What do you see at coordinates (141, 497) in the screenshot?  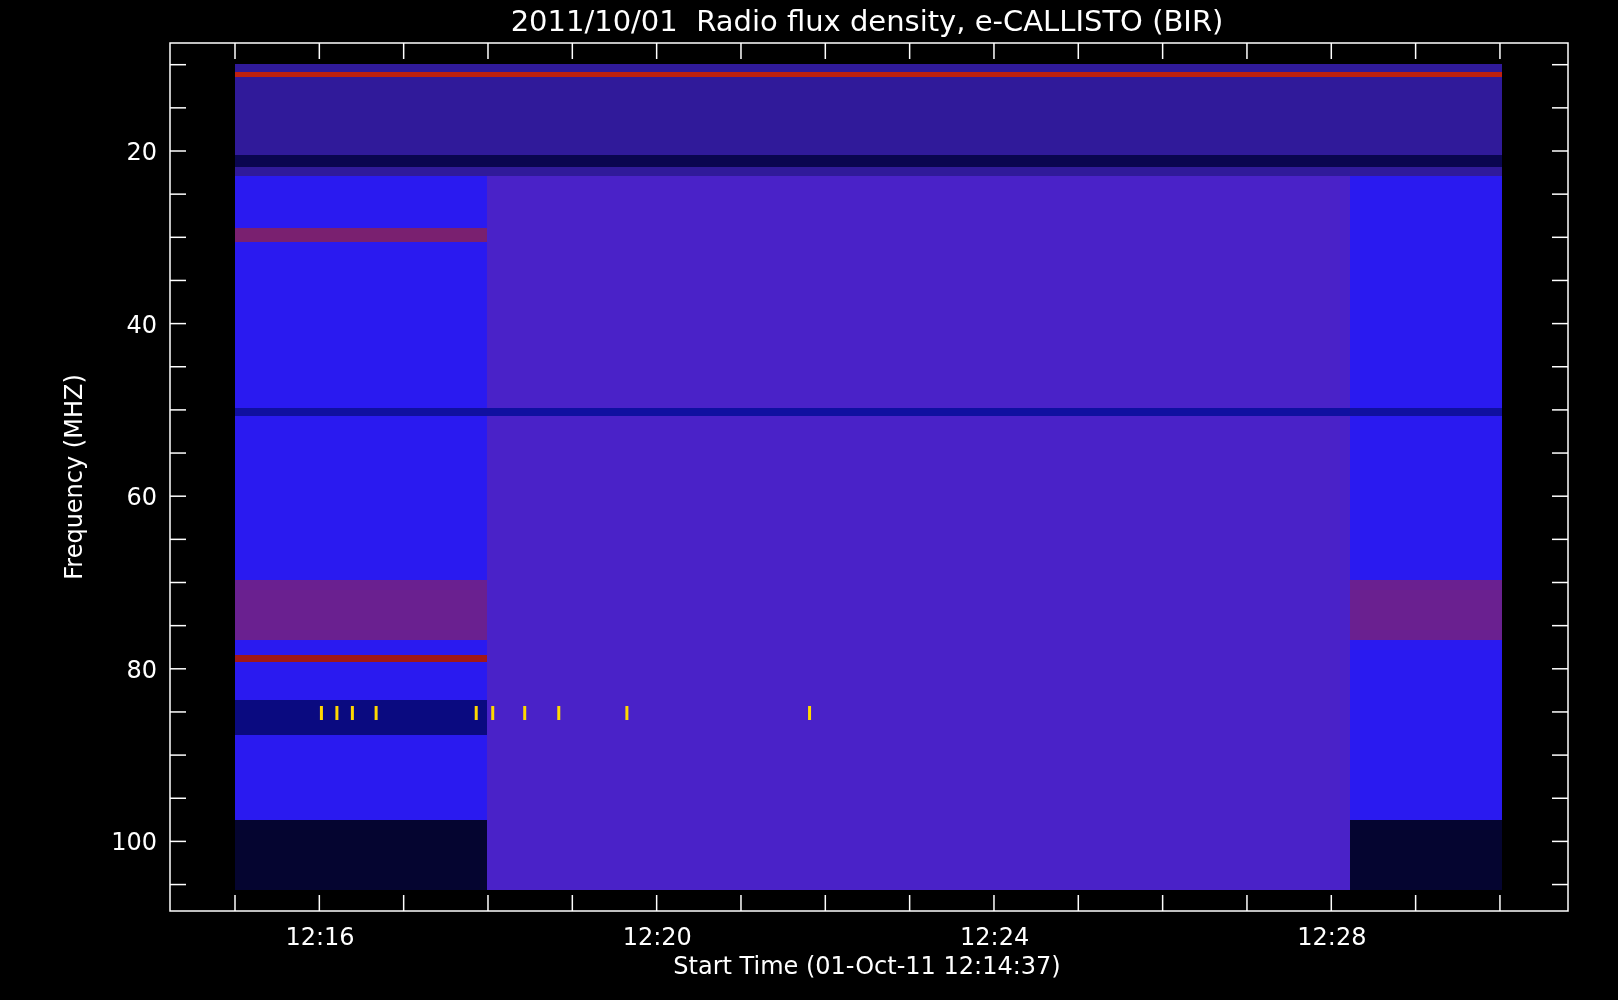 I see `tick-label: 60` at bounding box center [141, 497].